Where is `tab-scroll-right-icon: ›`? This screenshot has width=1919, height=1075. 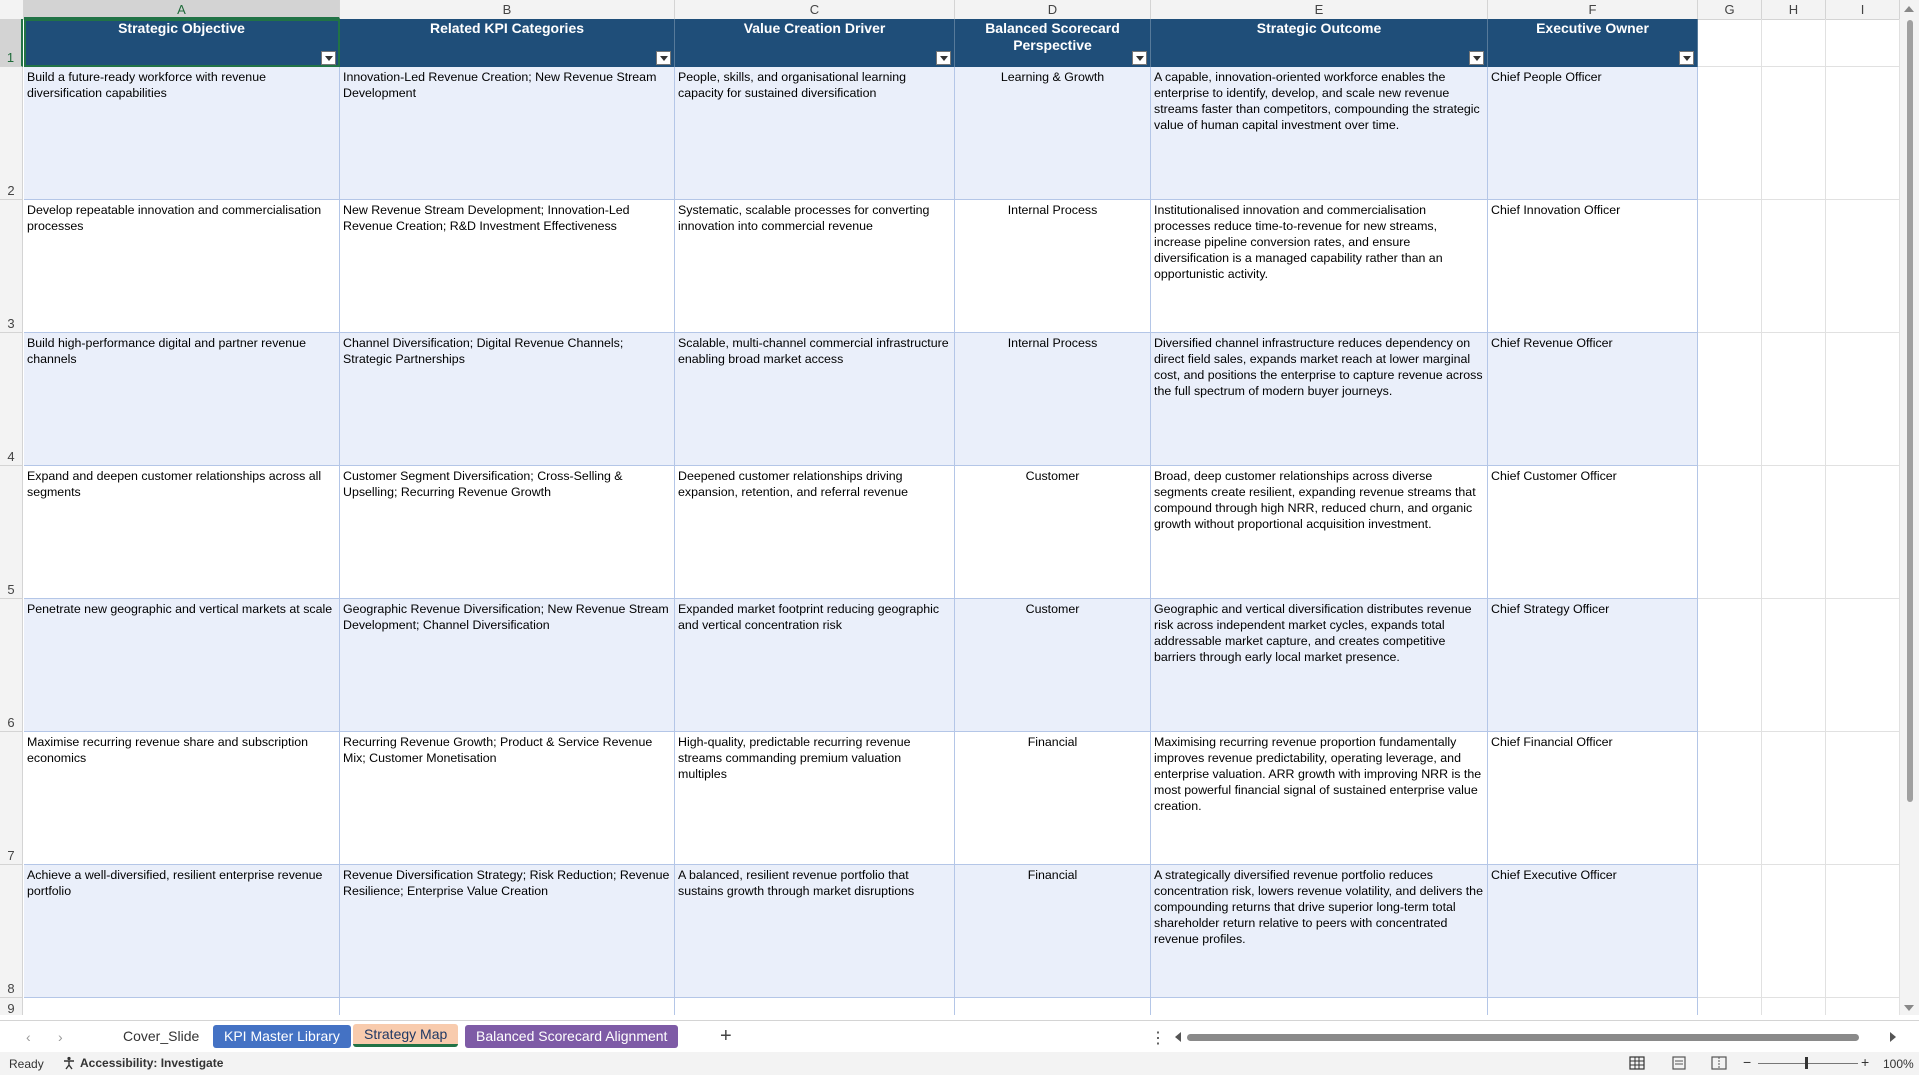 tab-scroll-right-icon: › is located at coordinates (60, 1037).